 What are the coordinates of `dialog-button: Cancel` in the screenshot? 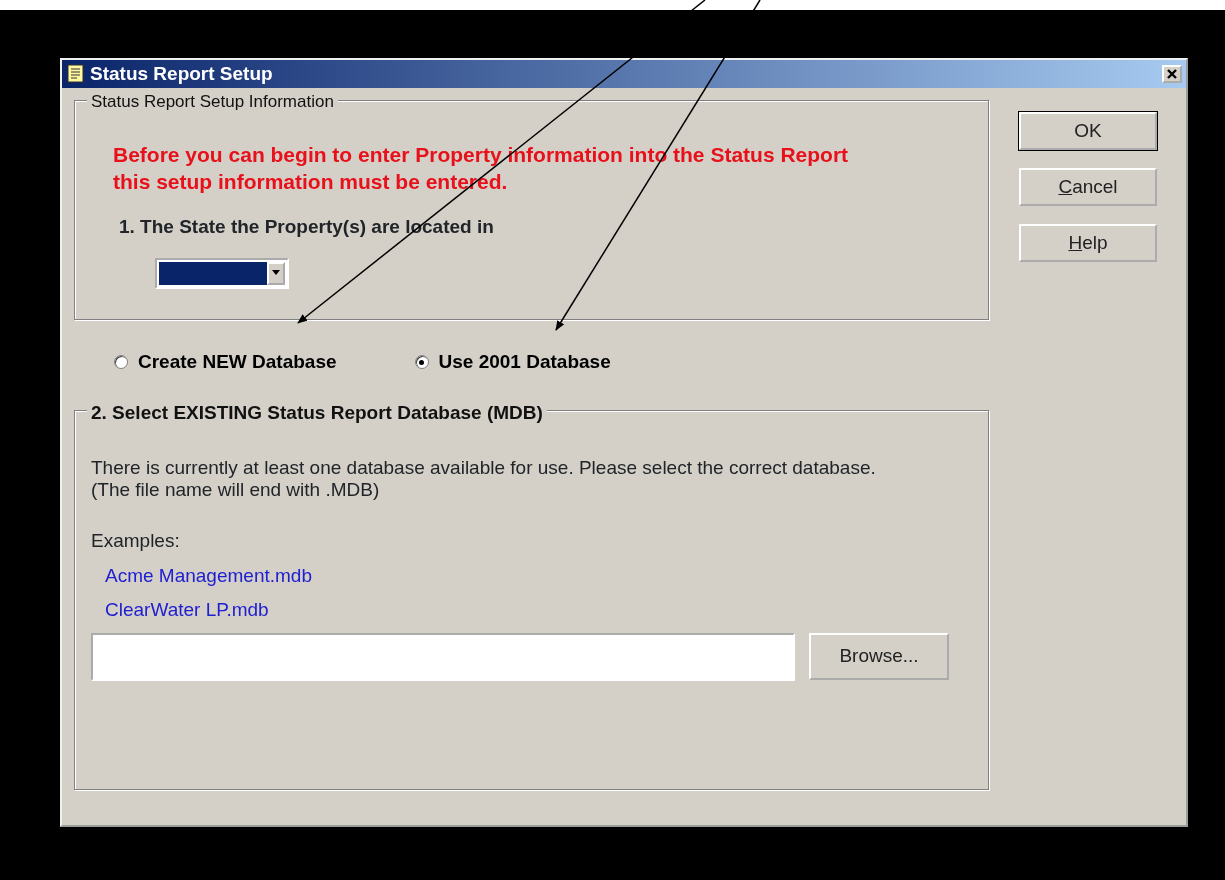 It's located at (1088, 187).